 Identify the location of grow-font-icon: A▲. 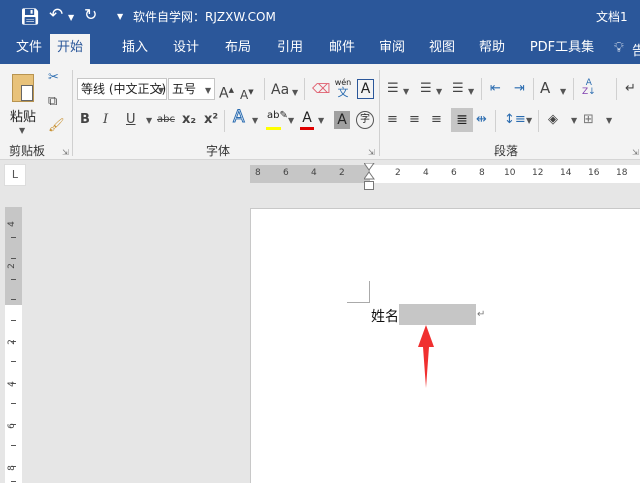
(226, 92).